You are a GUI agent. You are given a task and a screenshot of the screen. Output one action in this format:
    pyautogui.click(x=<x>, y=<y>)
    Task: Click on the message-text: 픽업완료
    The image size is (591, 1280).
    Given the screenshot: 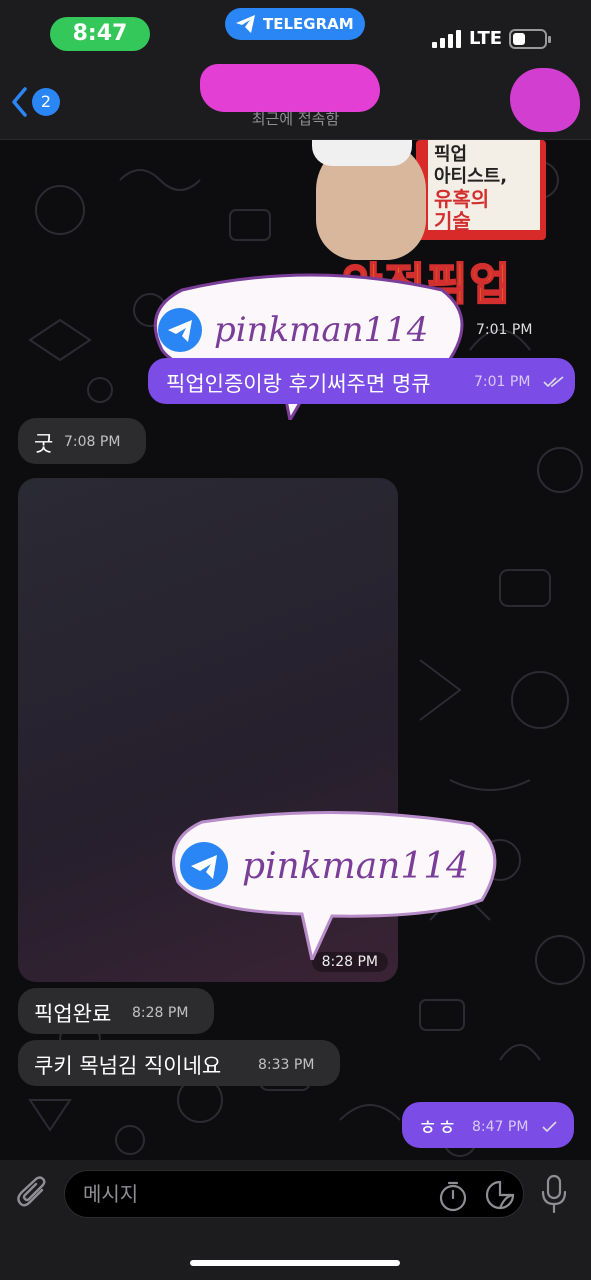 What is the action you would take?
    pyautogui.click(x=73, y=1014)
    